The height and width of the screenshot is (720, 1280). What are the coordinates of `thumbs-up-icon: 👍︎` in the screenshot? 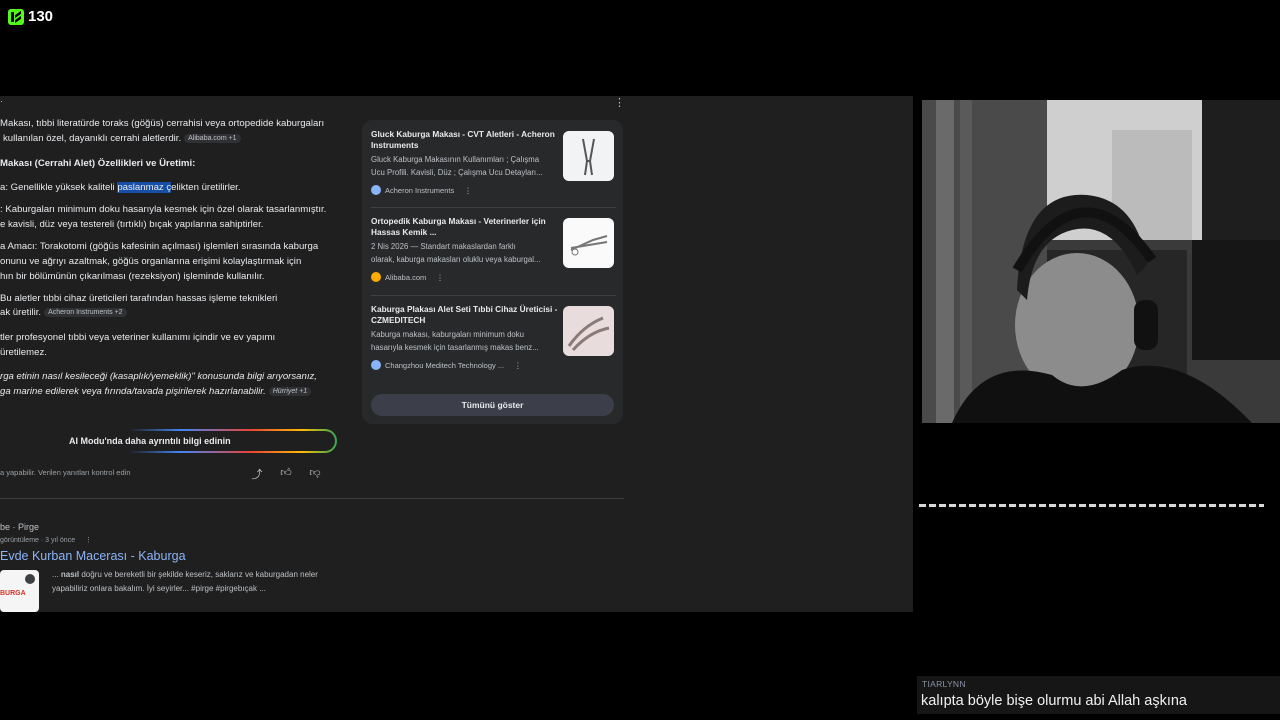 It's located at (286, 473).